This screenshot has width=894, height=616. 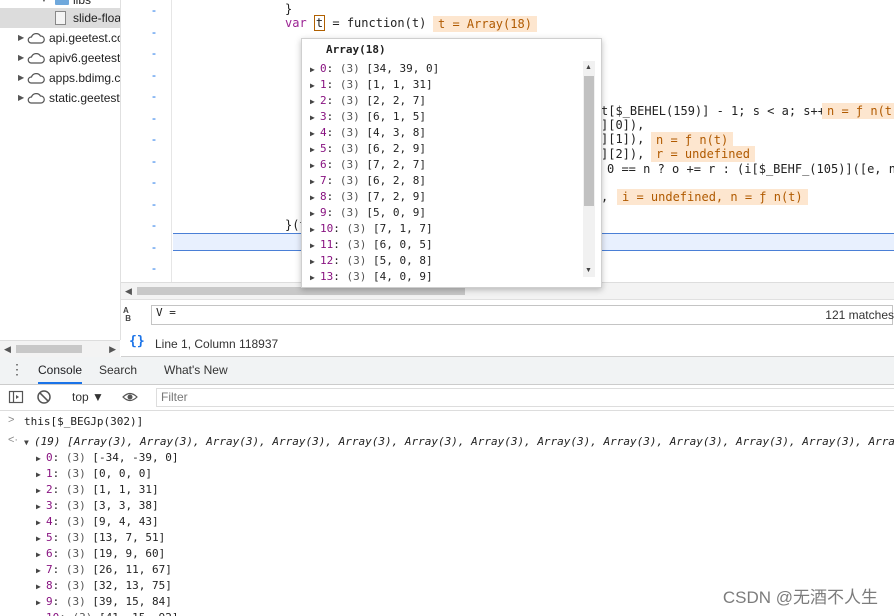 I want to click on tree-horizontal-scrollbar: ◀ ▶, so click(x=60, y=348).